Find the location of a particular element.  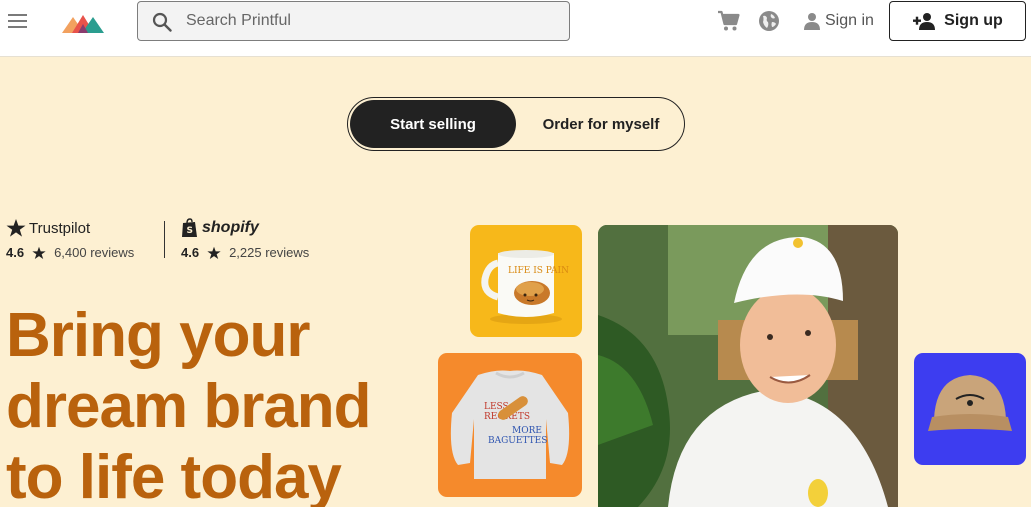

add-user-icon is located at coordinates (924, 21).